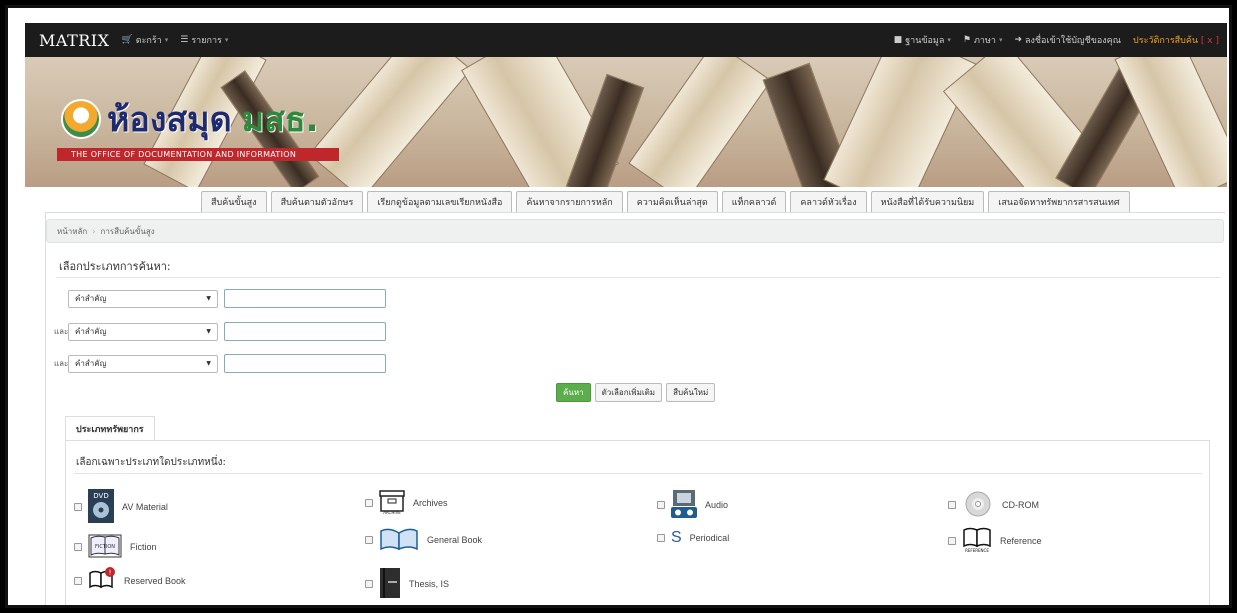 The width and height of the screenshot is (1237, 613). Describe the element at coordinates (709, 538) in the screenshot. I see `periodical-label: Periodical` at that location.